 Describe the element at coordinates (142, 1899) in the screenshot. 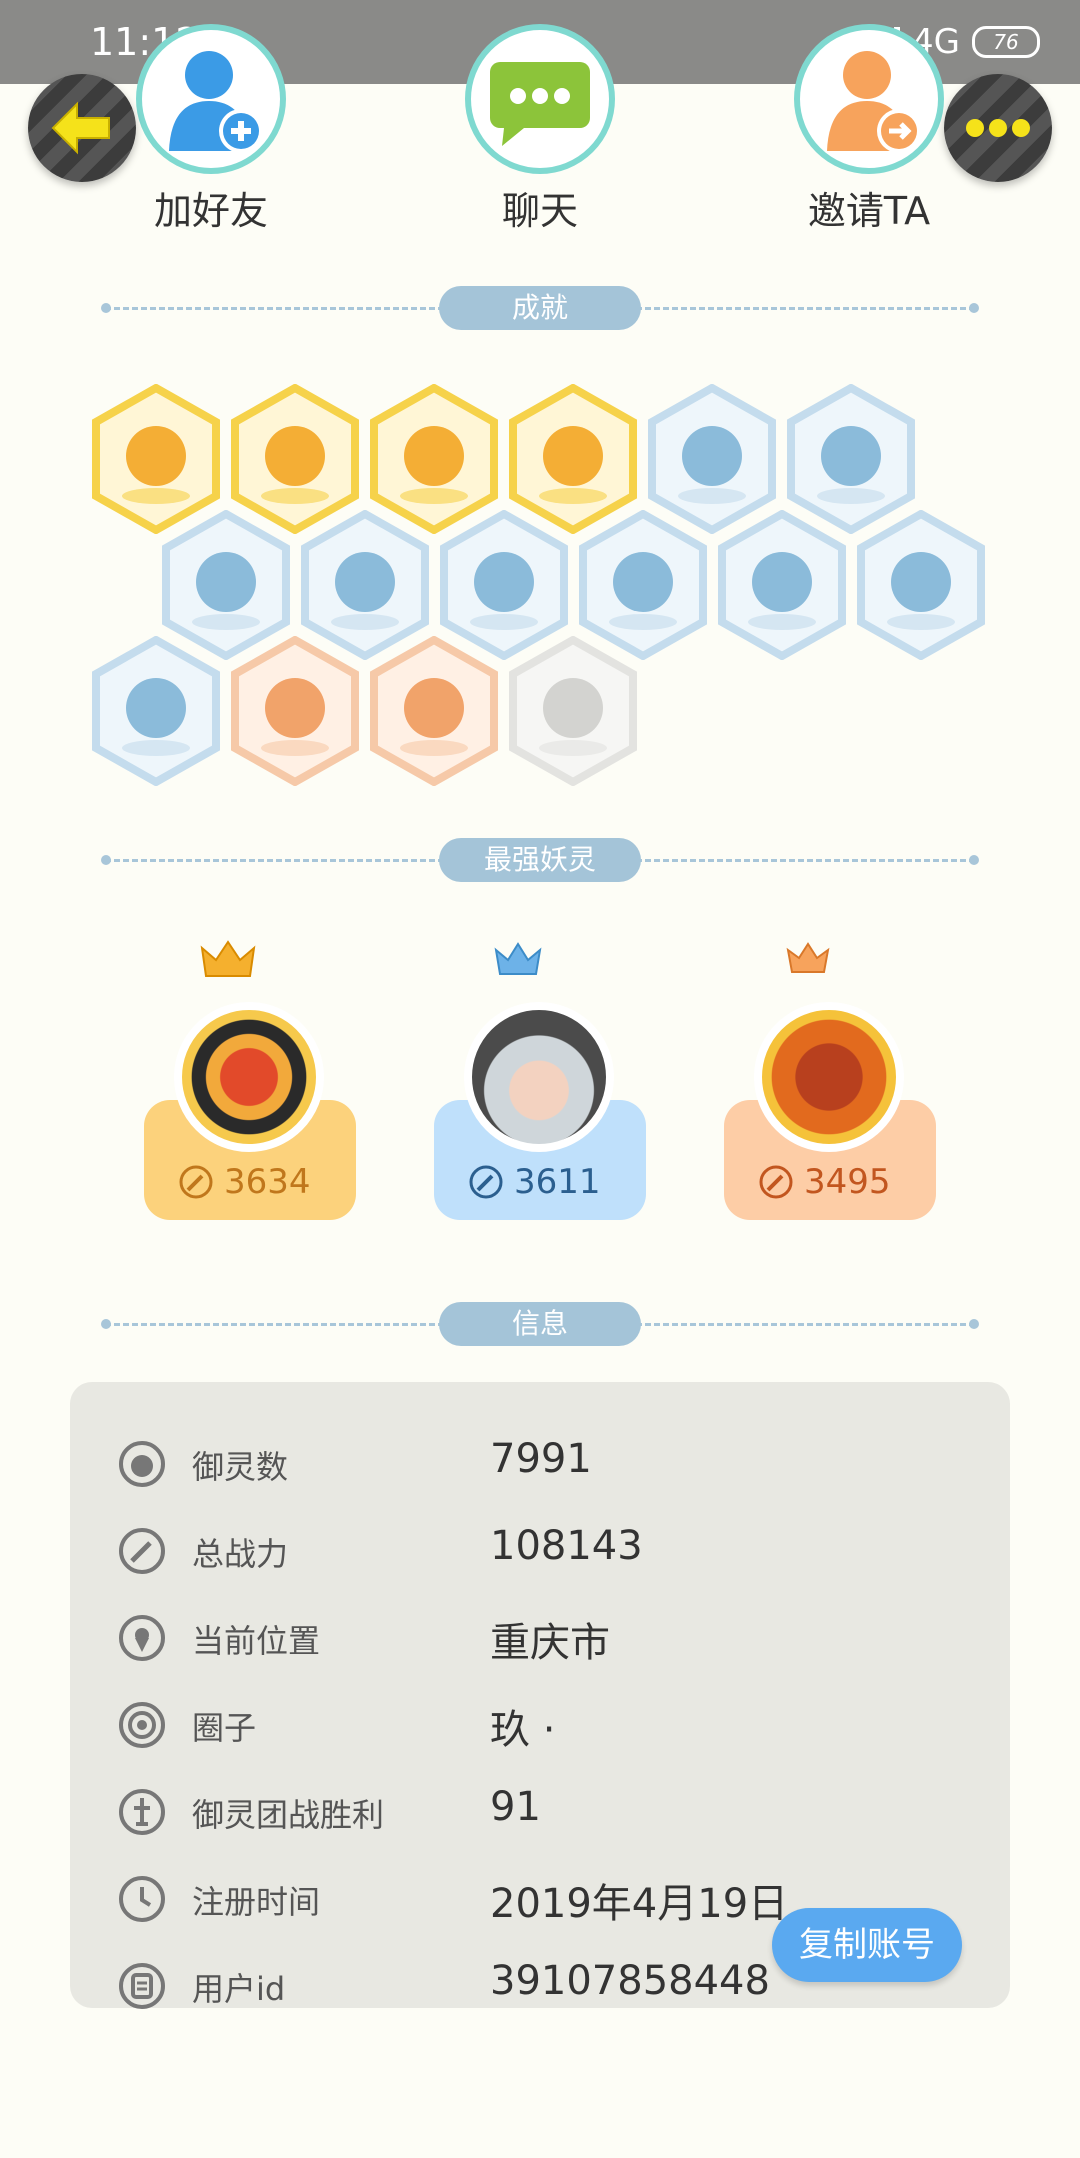

I see `clock-icon` at that location.